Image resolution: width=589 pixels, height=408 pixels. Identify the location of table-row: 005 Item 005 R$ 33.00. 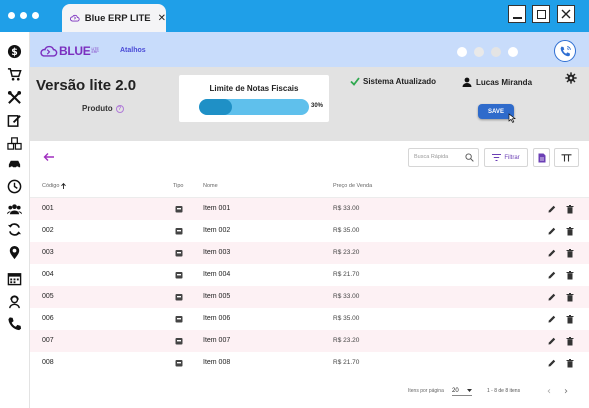
(309, 297).